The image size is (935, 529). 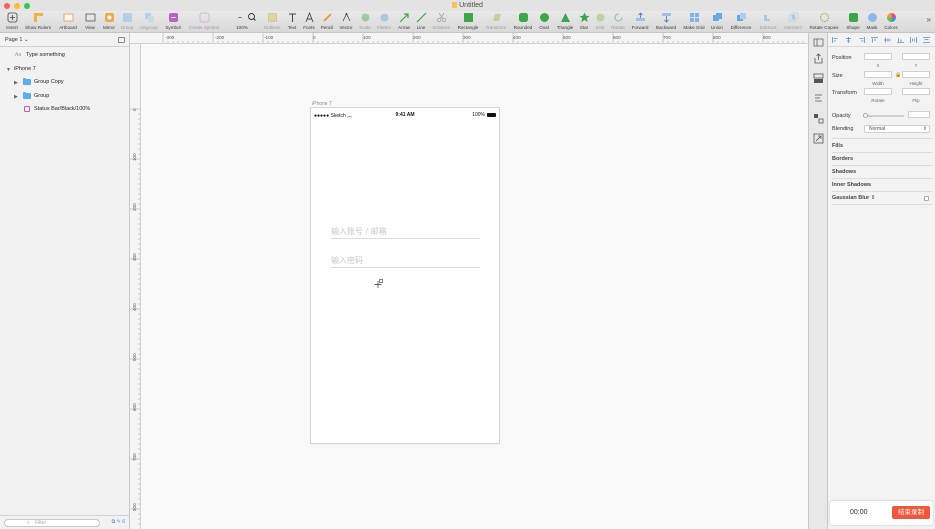 I want to click on group-button: Group, so click(x=127, y=21).